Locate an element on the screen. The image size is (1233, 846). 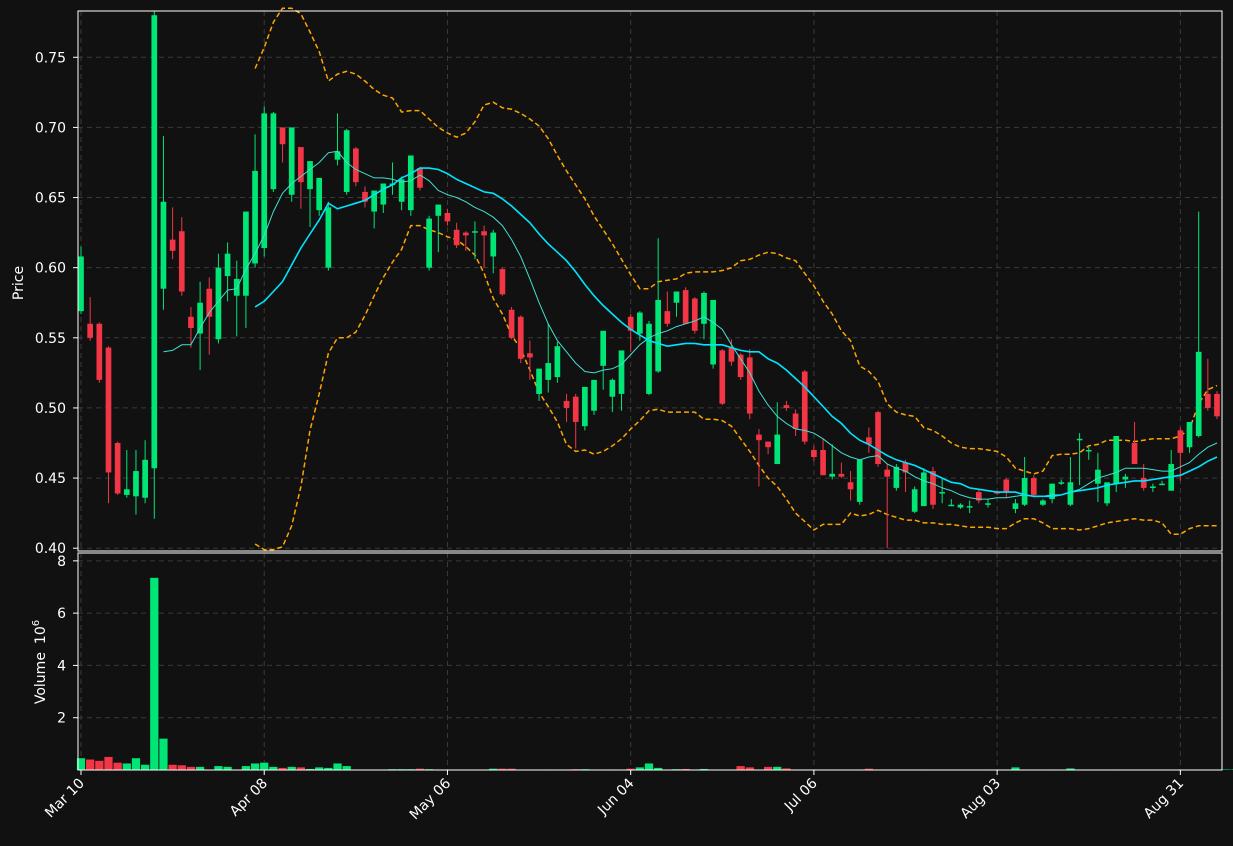
volume-tick-label: 2 is located at coordinates (61, 719).